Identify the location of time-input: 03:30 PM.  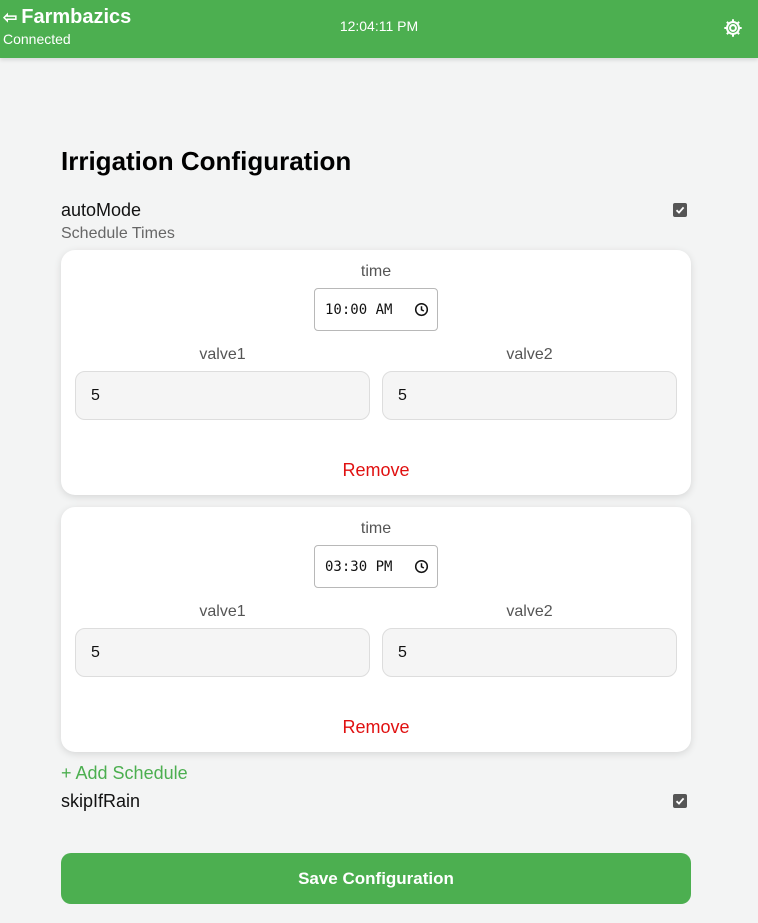
(376, 566).